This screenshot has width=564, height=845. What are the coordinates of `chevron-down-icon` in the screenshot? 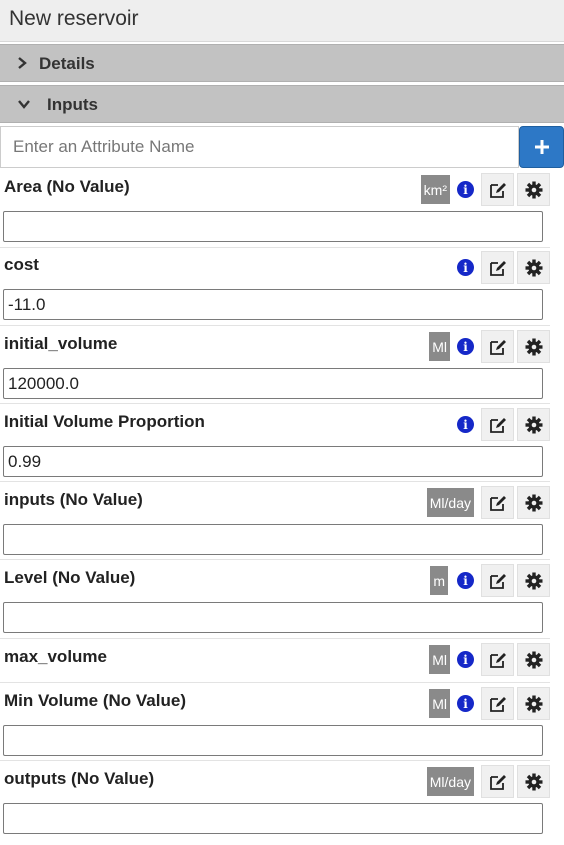 It's located at (24, 104).